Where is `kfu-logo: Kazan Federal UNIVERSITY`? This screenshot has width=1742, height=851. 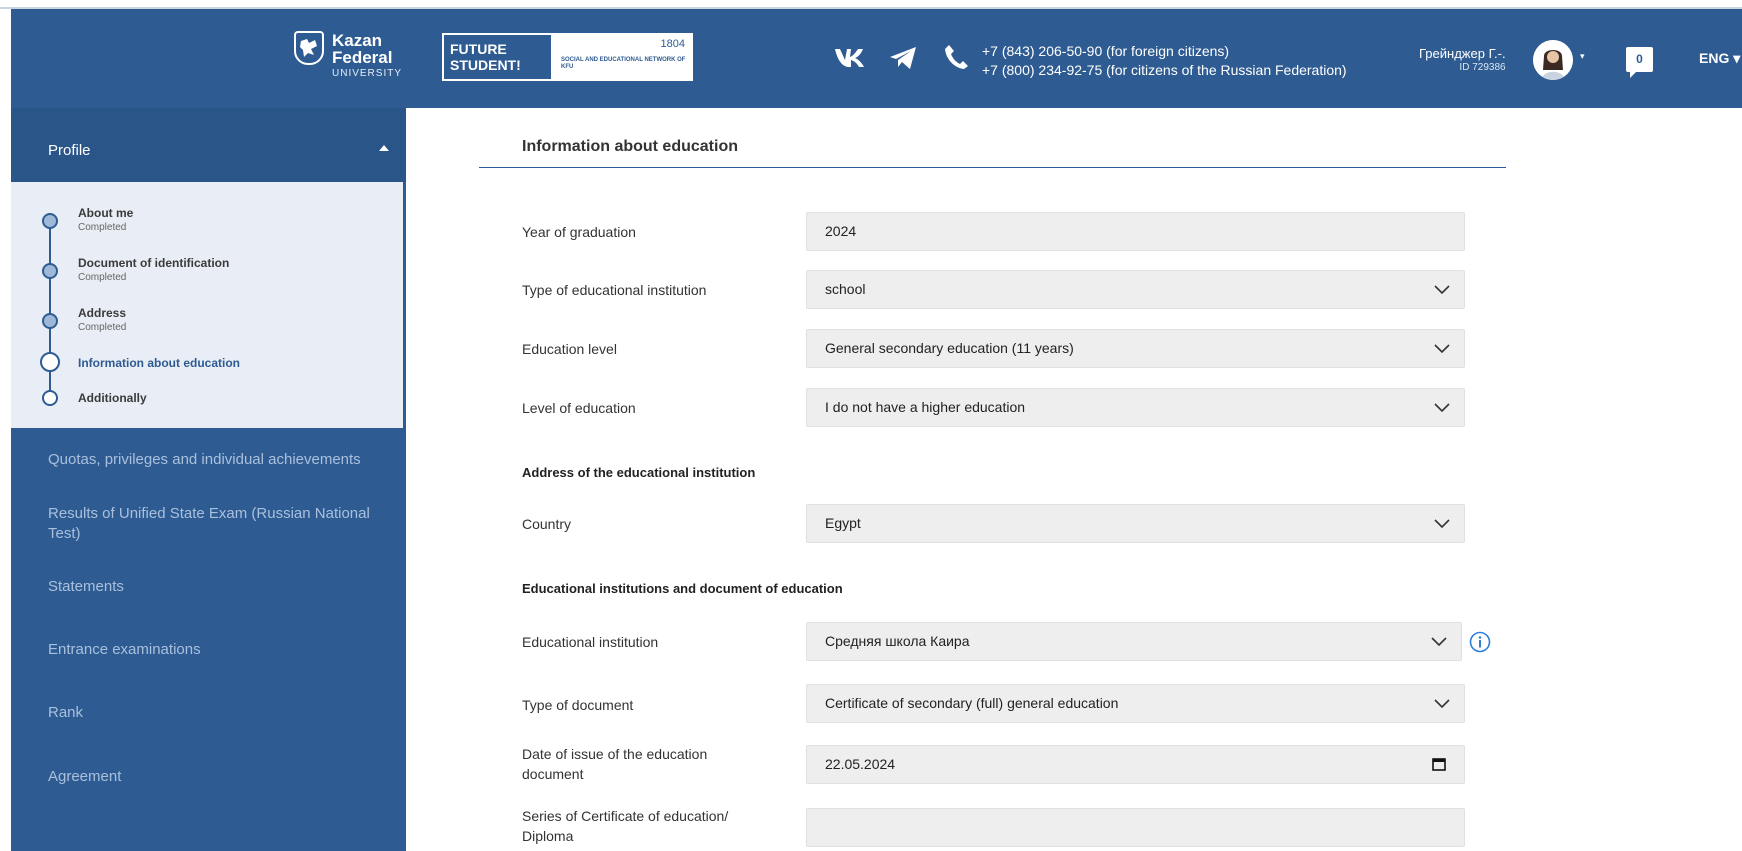 kfu-logo: Kazan Federal UNIVERSITY is located at coordinates (349, 52).